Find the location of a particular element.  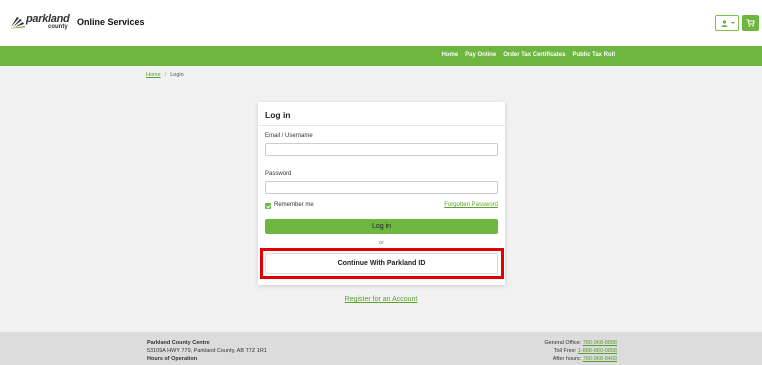

login-button: Log in is located at coordinates (381, 226).